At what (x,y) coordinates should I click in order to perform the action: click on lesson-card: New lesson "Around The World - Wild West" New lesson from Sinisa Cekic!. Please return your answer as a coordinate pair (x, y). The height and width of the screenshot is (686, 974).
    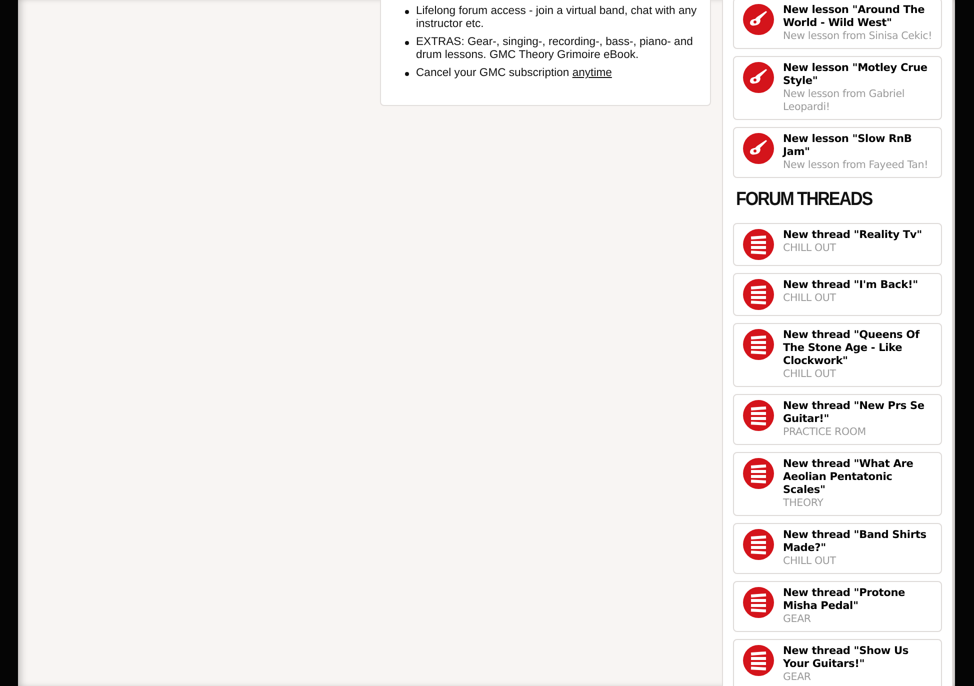
    Looking at the image, I should click on (837, 24).